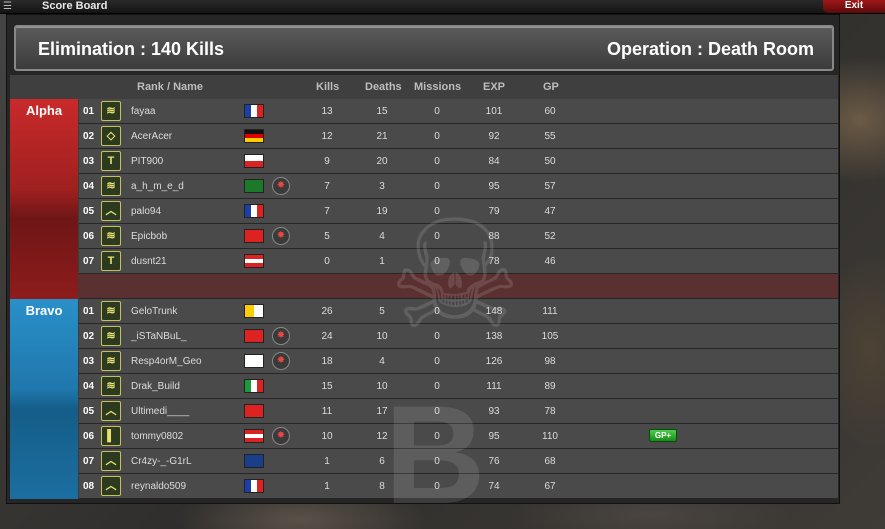 Image resolution: width=885 pixels, height=529 pixels. Describe the element at coordinates (494, 161) in the screenshot. I see `player-exp: 84` at that location.